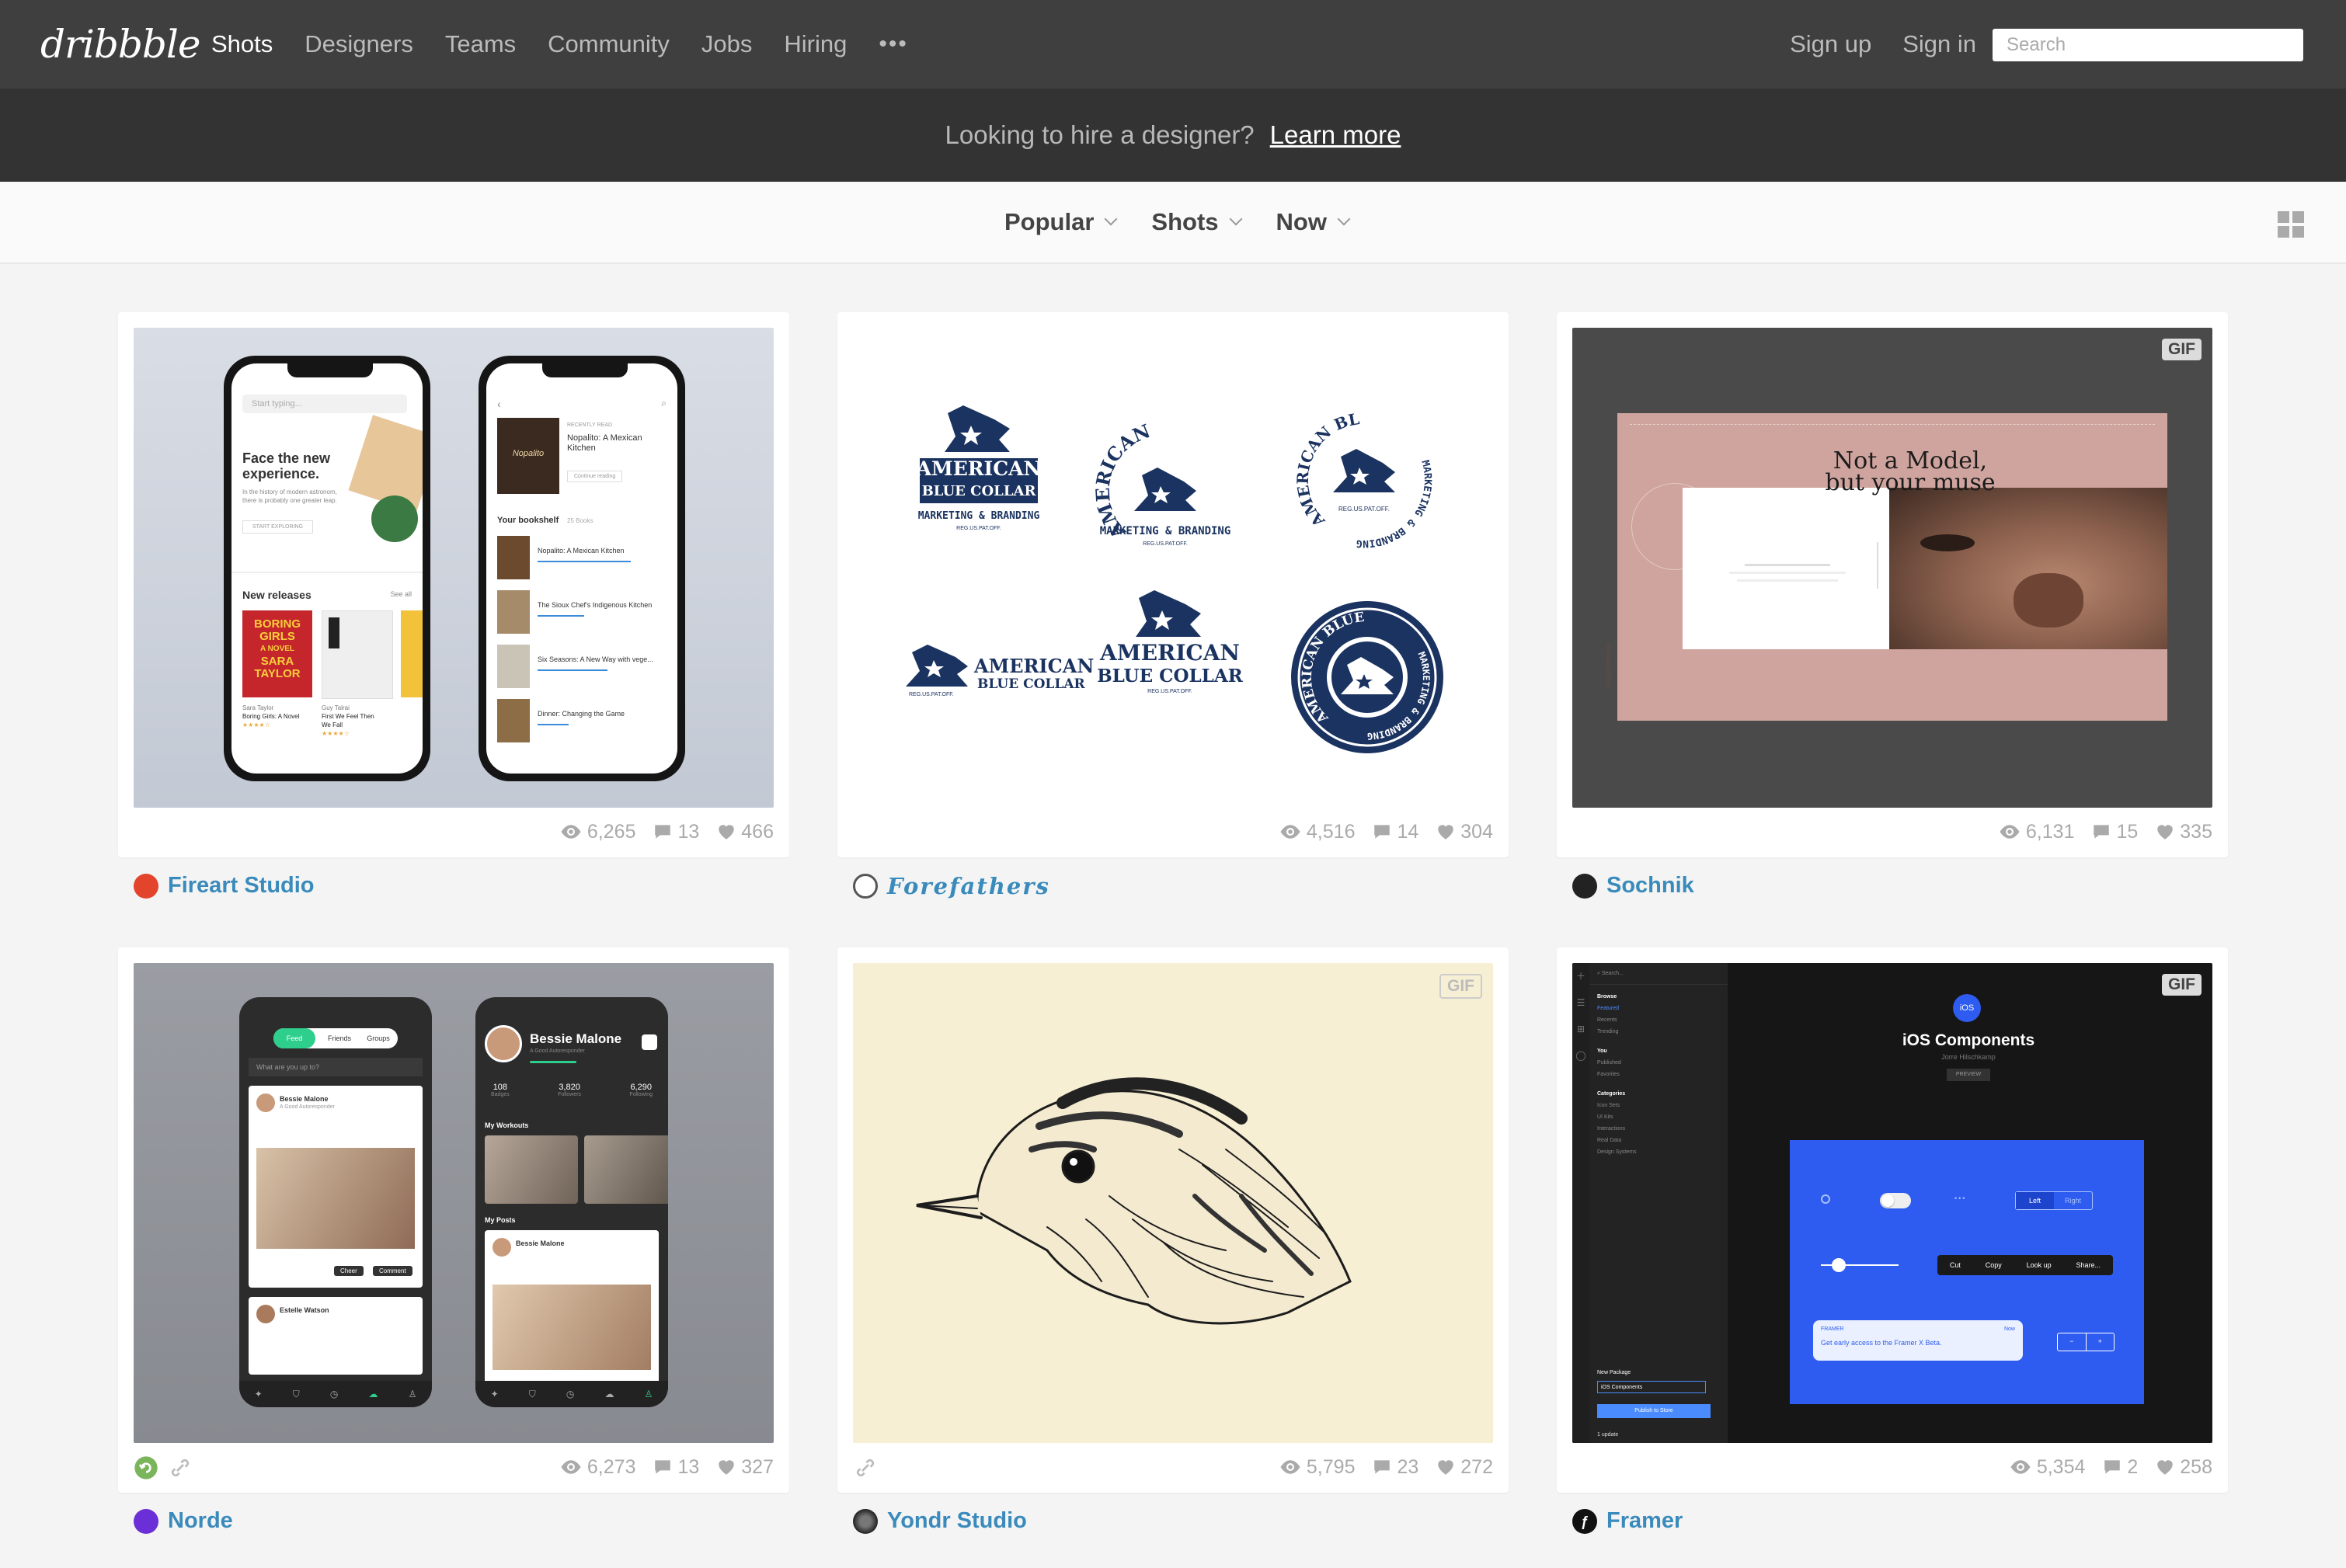 The image size is (2346, 1568). What do you see at coordinates (294, 1038) in the screenshot?
I see `tab-feed: Feed` at bounding box center [294, 1038].